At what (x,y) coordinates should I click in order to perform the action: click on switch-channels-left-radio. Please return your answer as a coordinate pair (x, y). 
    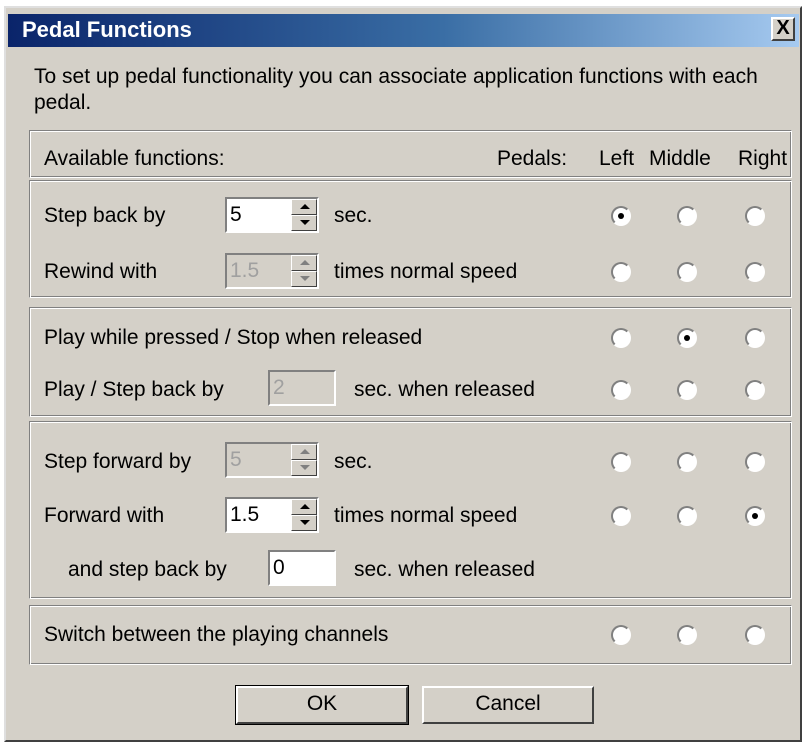
    Looking at the image, I should click on (621, 635).